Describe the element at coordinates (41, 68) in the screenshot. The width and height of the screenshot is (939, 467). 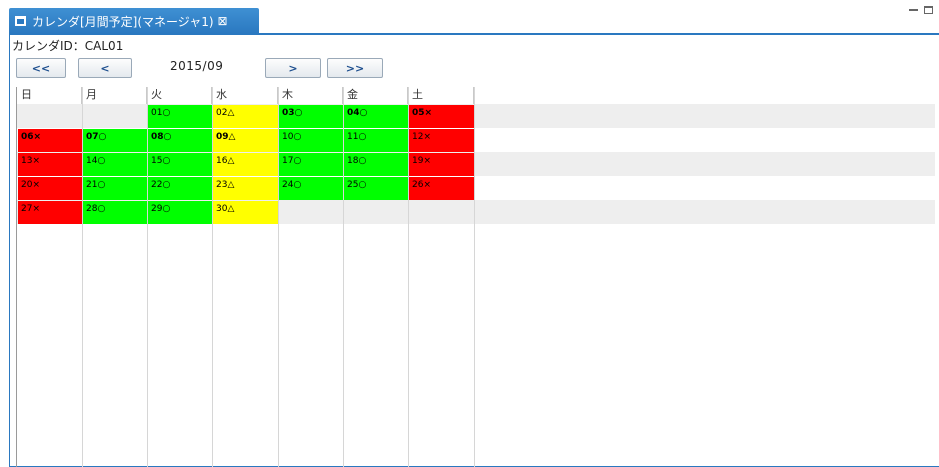
I see `first-month-button: <<` at that location.